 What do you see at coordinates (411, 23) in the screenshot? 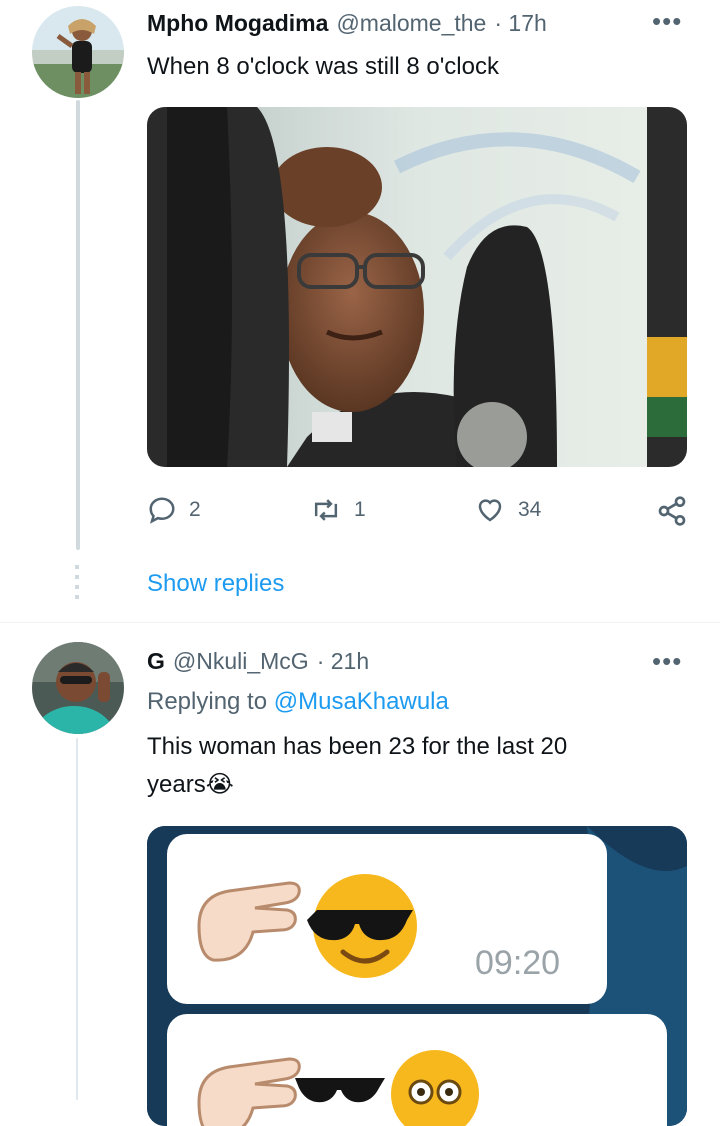
I see `author-handle: @malome_the` at bounding box center [411, 23].